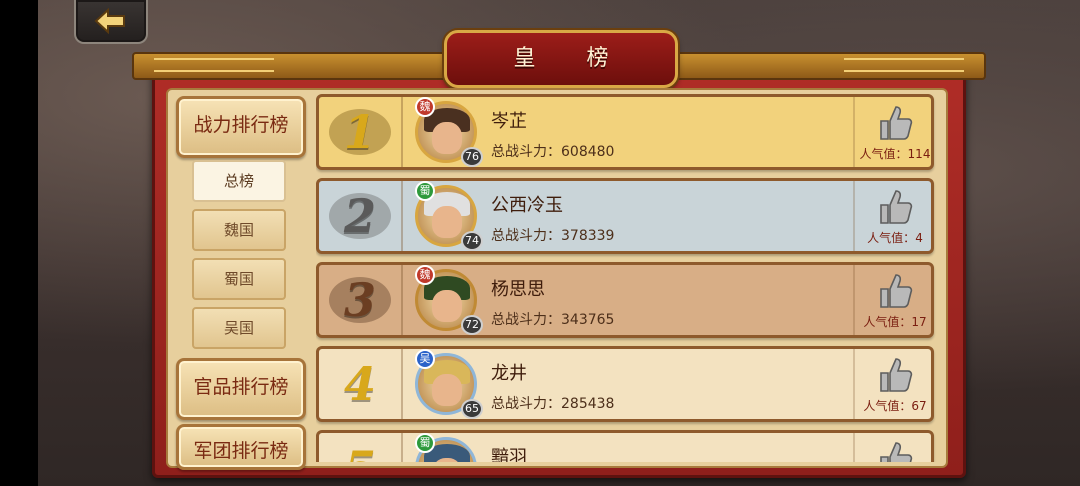 This screenshot has width=1080, height=486. What do you see at coordinates (472, 409) in the screenshot?
I see `level-badge: 65` at bounding box center [472, 409].